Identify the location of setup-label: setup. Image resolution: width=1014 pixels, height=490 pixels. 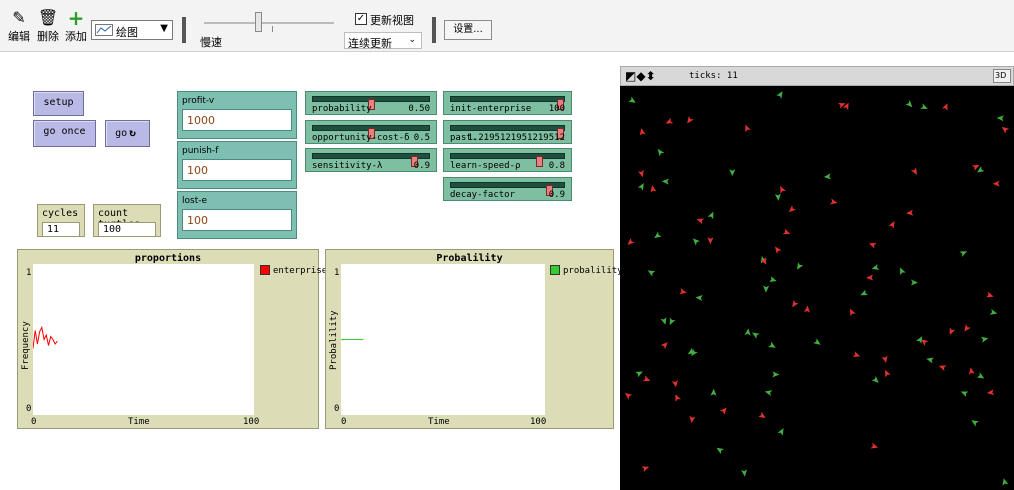
(58, 102).